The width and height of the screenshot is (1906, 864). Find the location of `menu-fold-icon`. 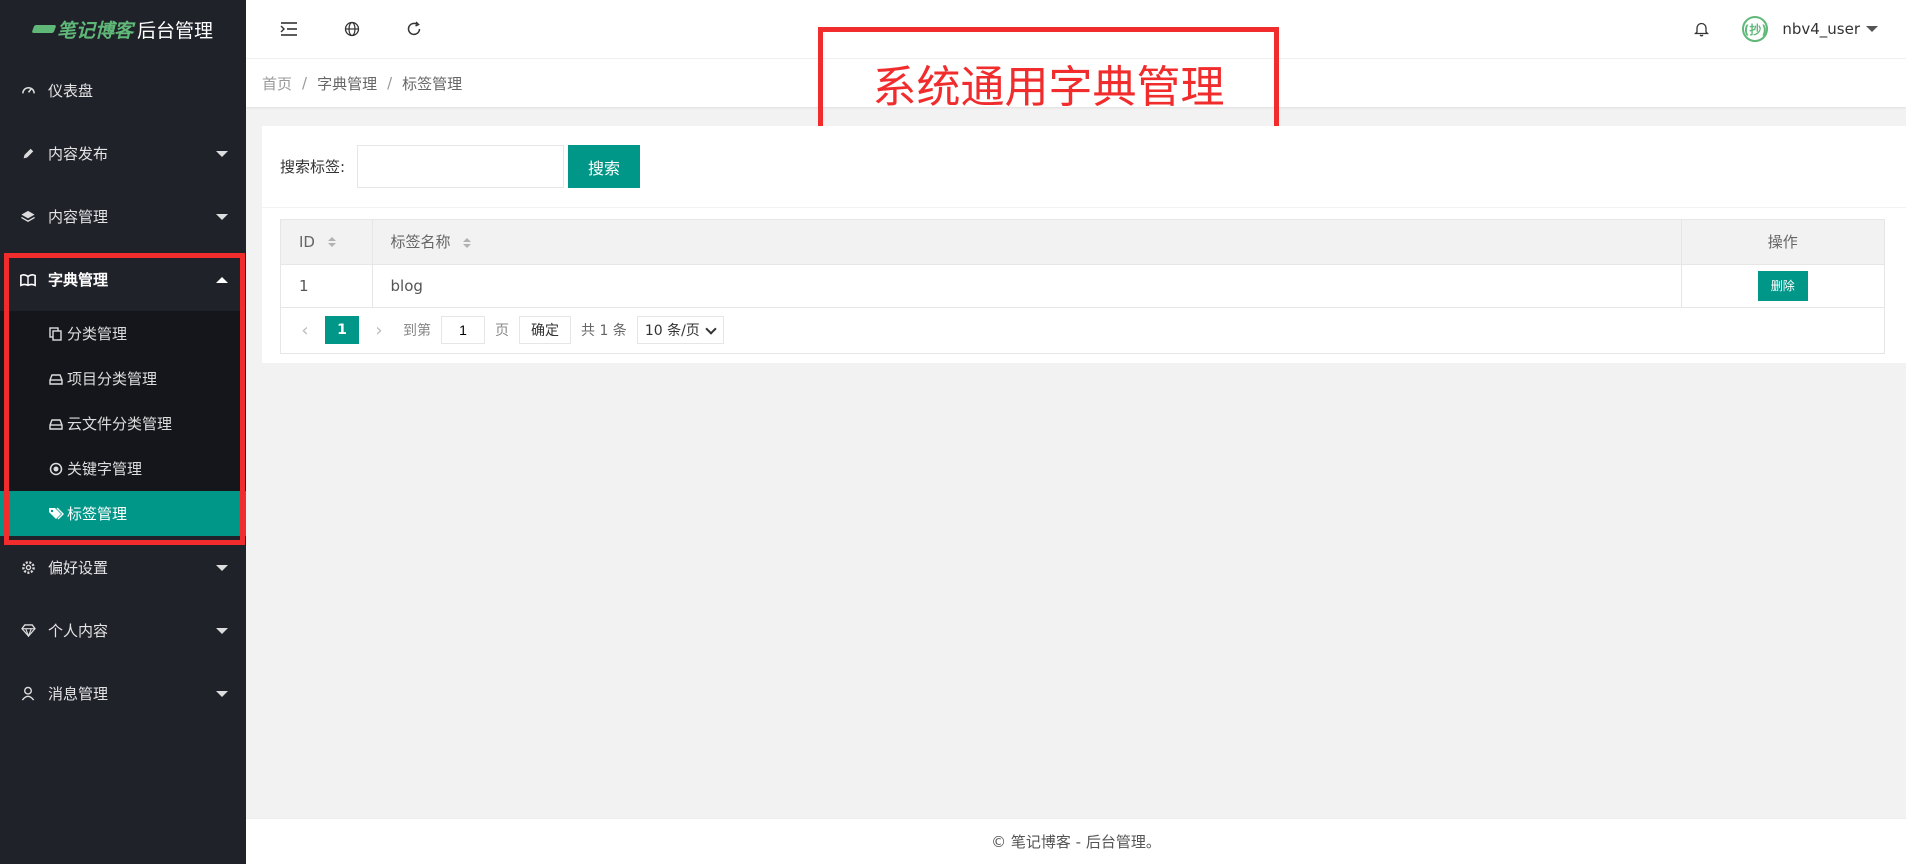

menu-fold-icon is located at coordinates (289, 29).